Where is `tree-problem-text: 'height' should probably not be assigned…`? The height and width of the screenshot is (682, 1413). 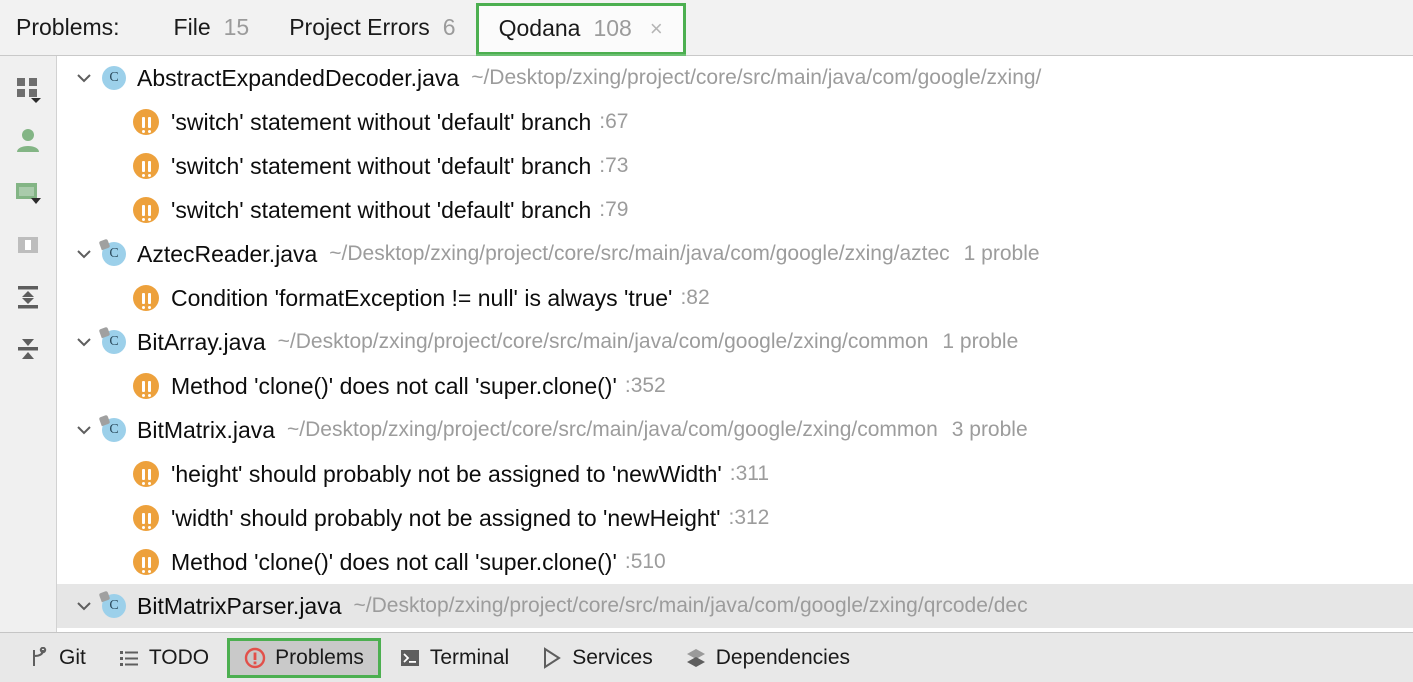 tree-problem-text: 'height' should probably not be assigned… is located at coordinates (446, 473).